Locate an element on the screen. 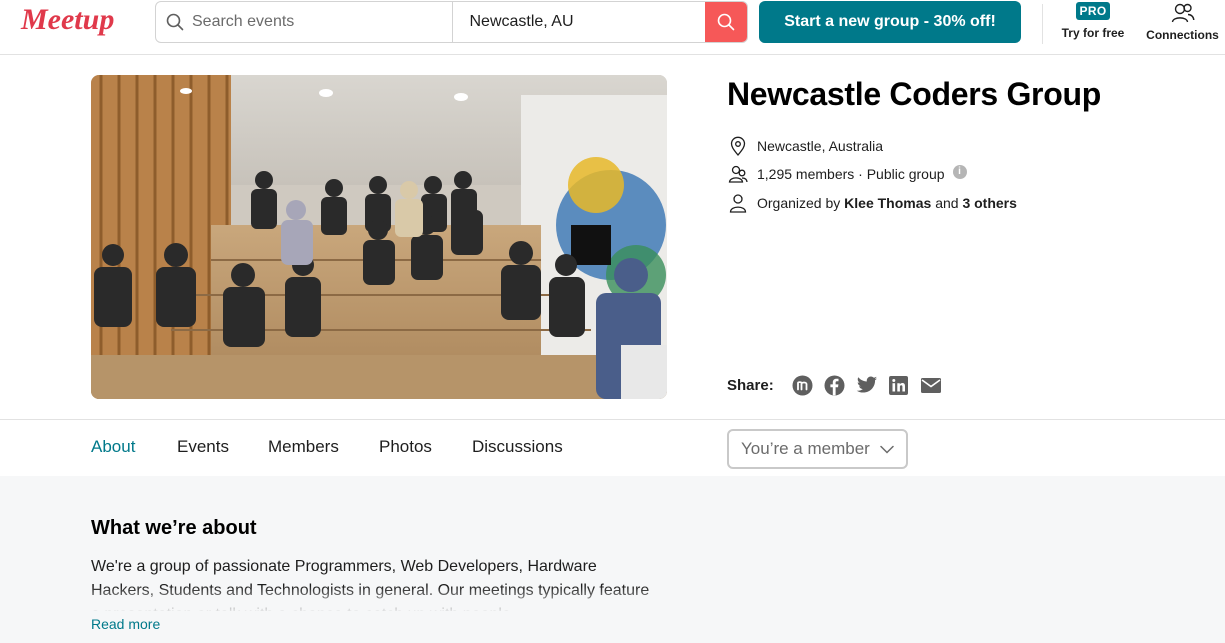 This screenshot has height=643, width=1225. membership-dropdown: You’re a member is located at coordinates (817, 449).